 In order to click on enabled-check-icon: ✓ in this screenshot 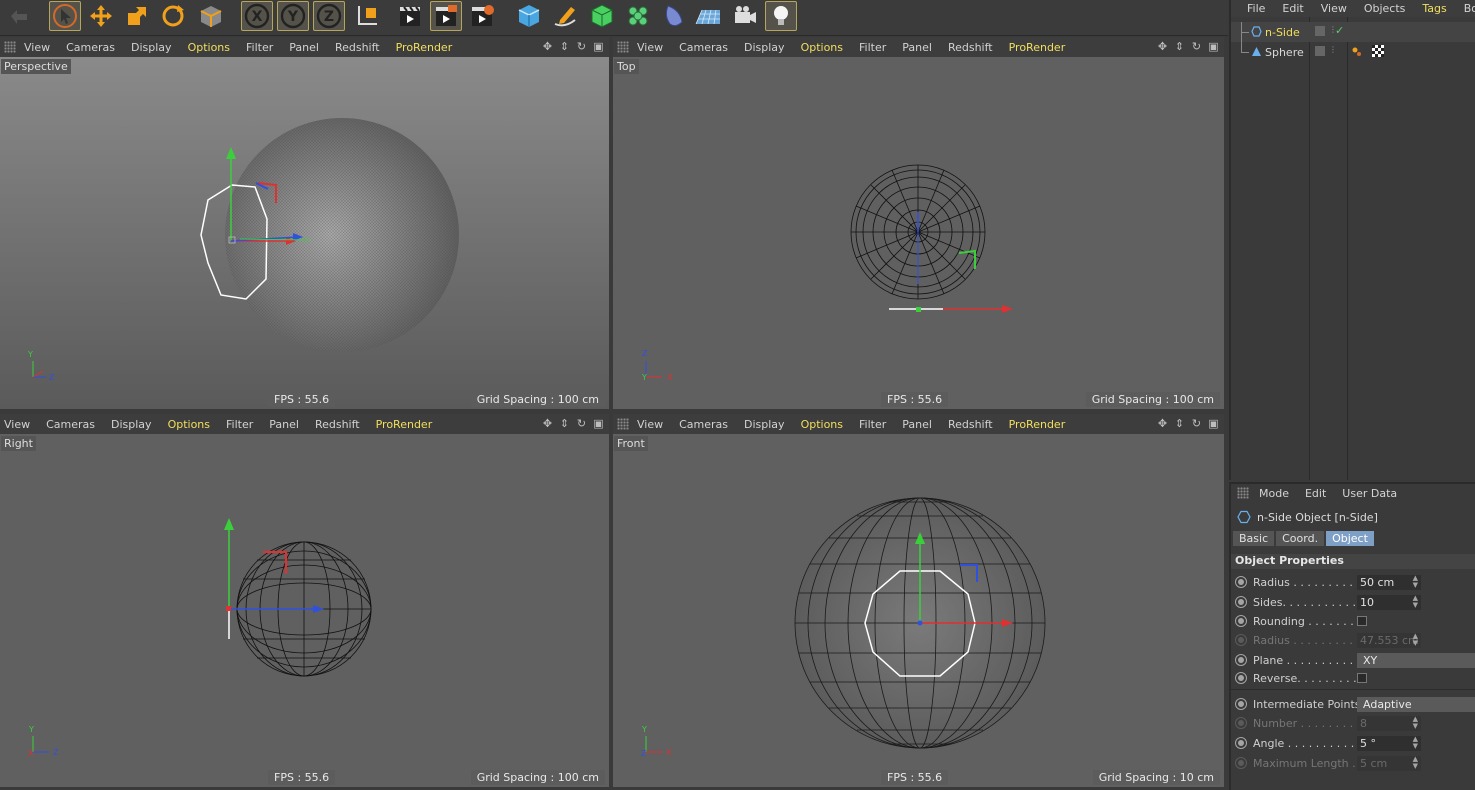, I will do `click(1339, 30)`.